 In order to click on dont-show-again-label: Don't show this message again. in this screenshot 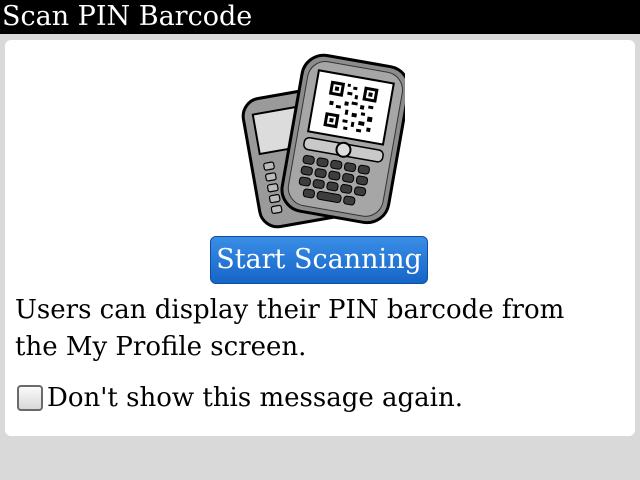, I will do `click(255, 398)`.